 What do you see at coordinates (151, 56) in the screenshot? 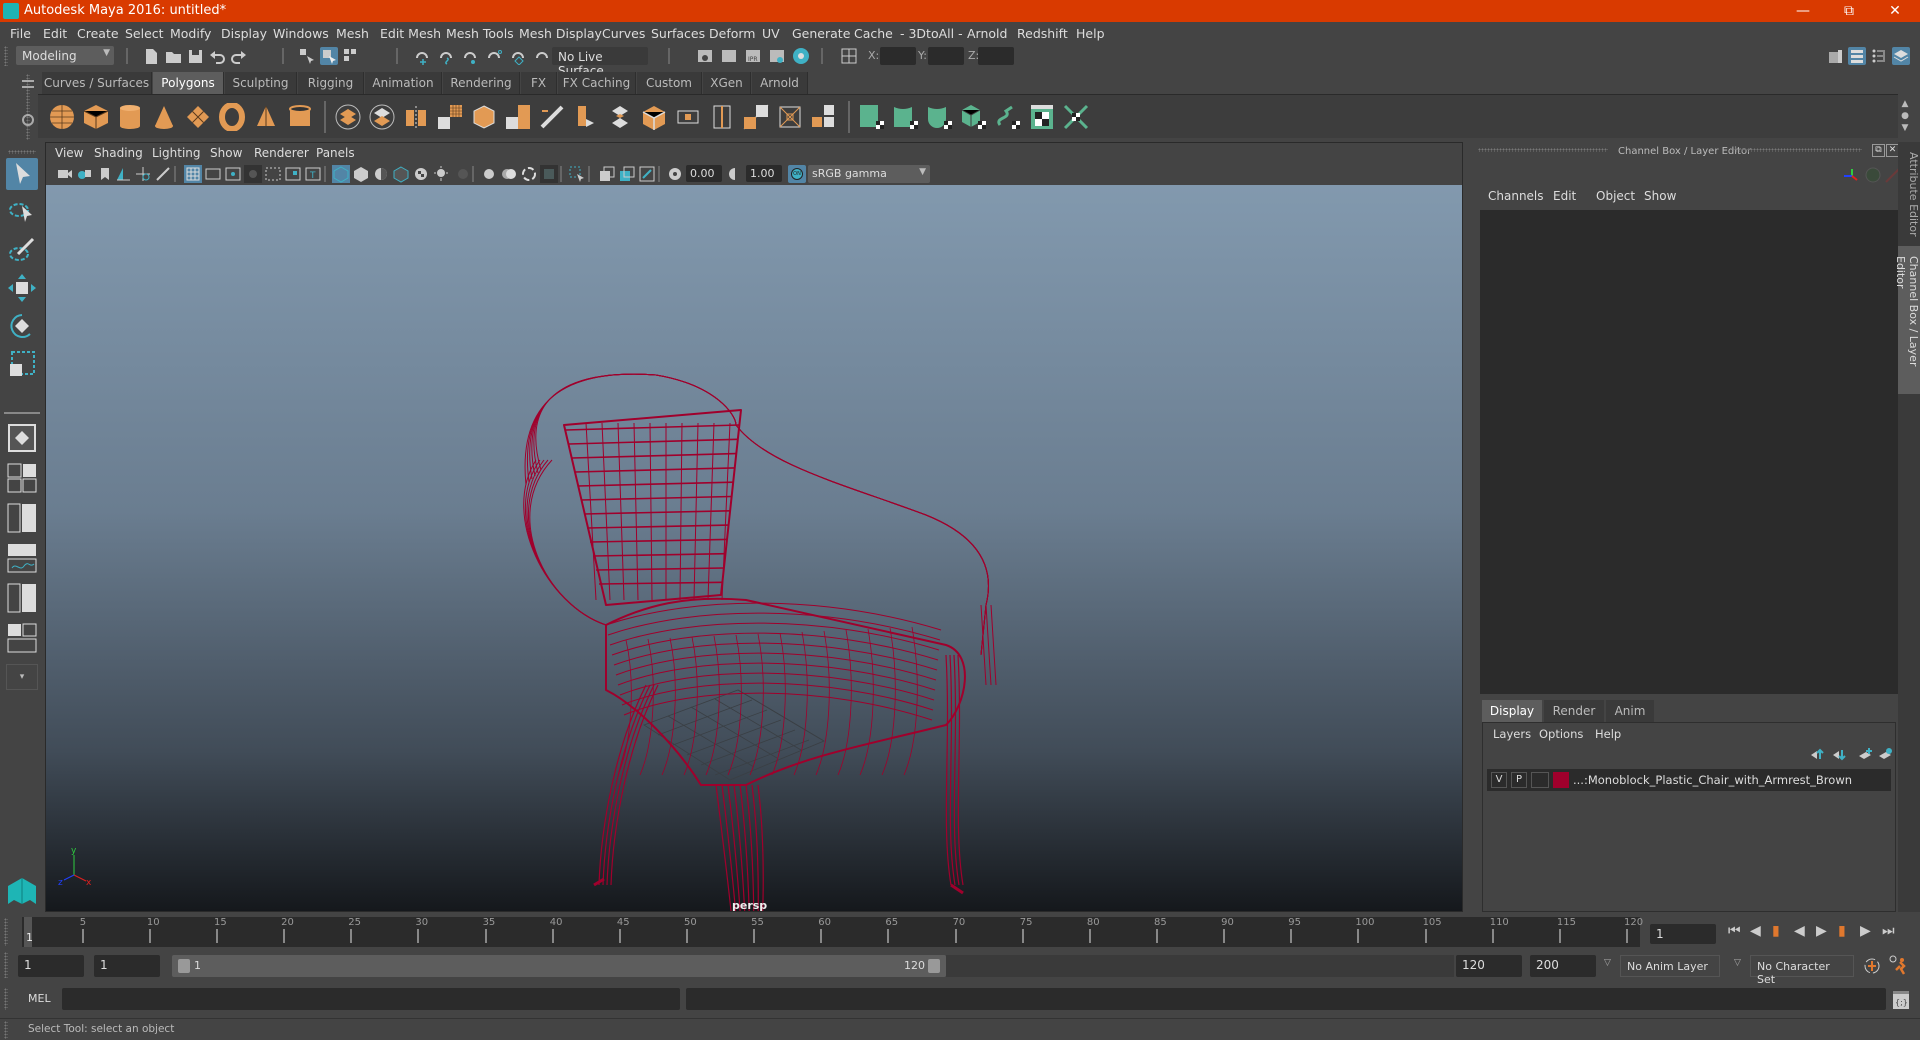
I see `new-scene-icon` at bounding box center [151, 56].